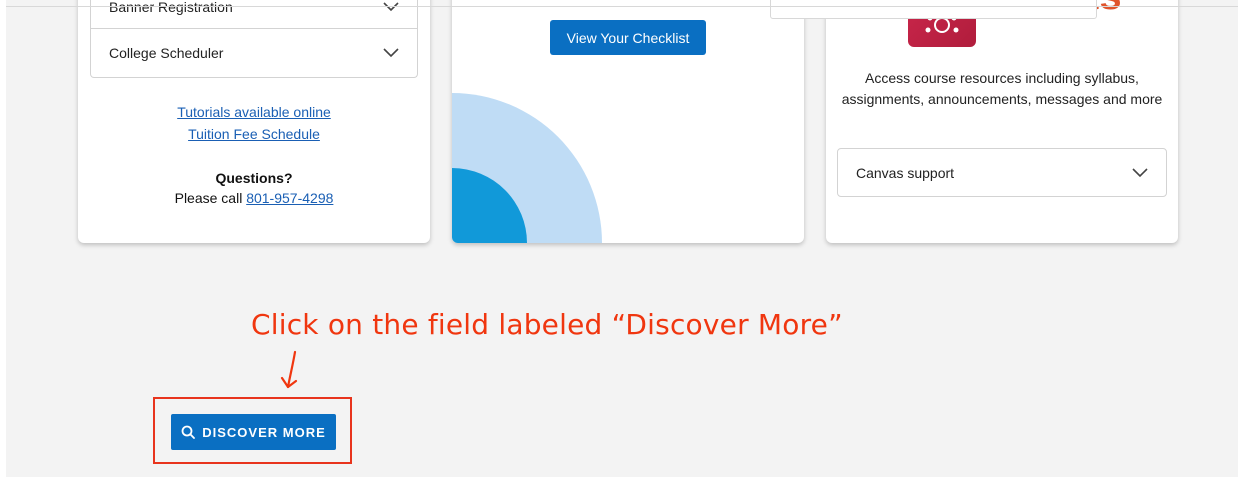  What do you see at coordinates (933, 9) in the screenshot?
I see `dropdown-popover` at bounding box center [933, 9].